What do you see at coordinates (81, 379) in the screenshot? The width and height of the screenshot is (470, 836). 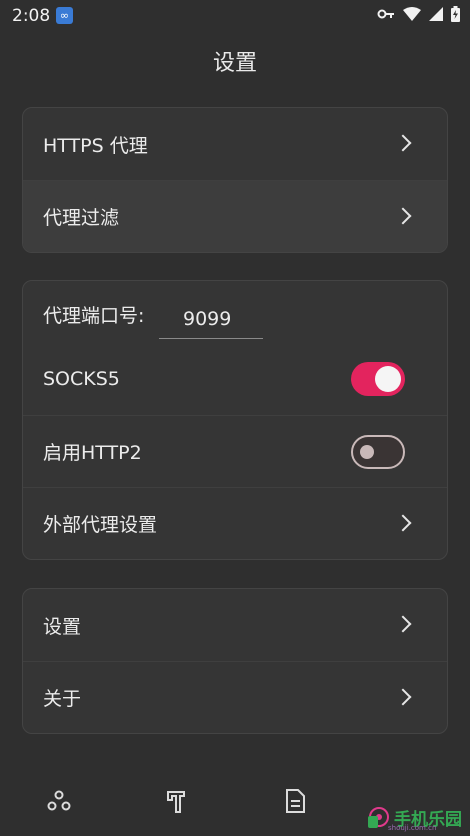 I see `socks5-label: SOCKS5` at bounding box center [81, 379].